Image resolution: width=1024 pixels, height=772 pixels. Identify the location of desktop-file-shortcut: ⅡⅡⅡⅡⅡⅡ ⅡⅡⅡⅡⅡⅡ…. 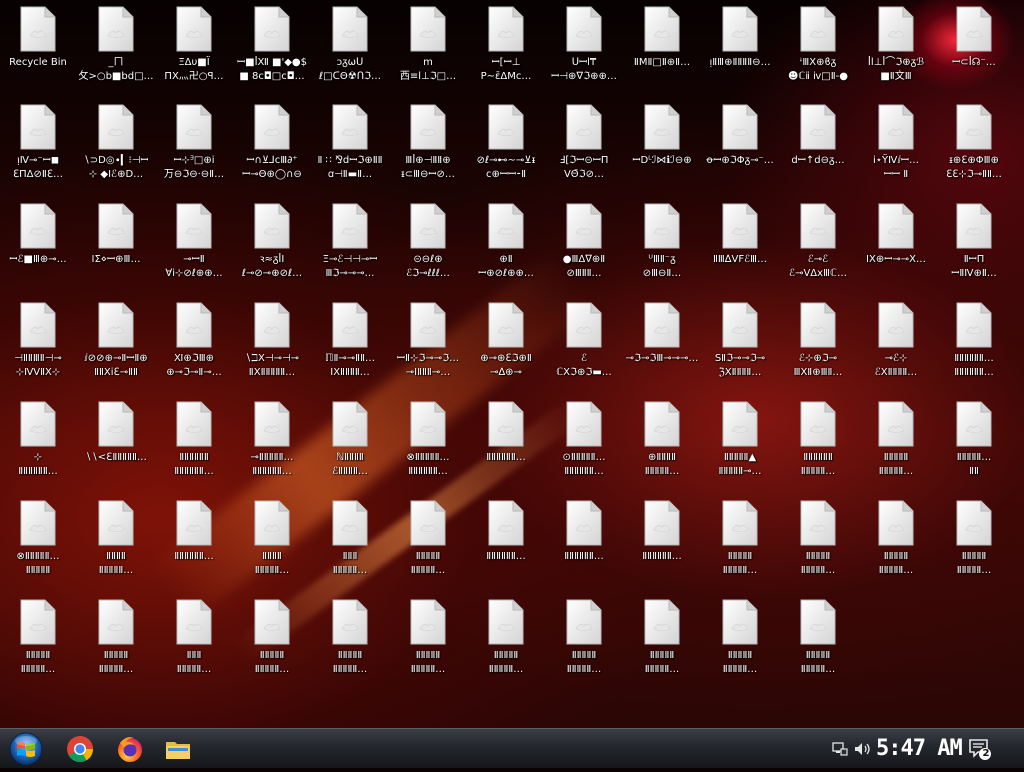
(194, 440).